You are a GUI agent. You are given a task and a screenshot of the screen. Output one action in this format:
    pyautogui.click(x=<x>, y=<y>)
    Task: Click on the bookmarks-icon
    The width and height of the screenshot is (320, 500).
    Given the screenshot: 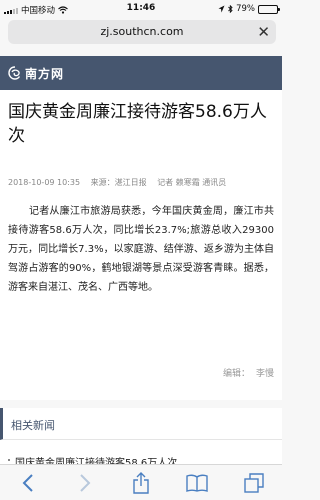 What is the action you would take?
    pyautogui.click(x=197, y=483)
    